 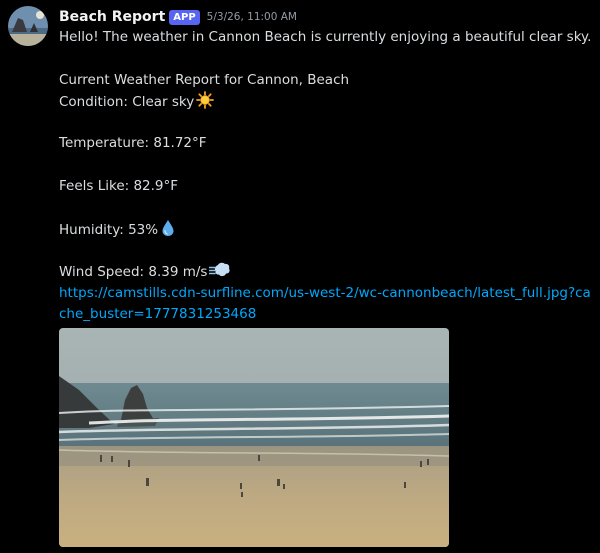 What do you see at coordinates (119, 186) in the screenshot?
I see `feels-like-text: Feels Like: 82.9°F` at bounding box center [119, 186].